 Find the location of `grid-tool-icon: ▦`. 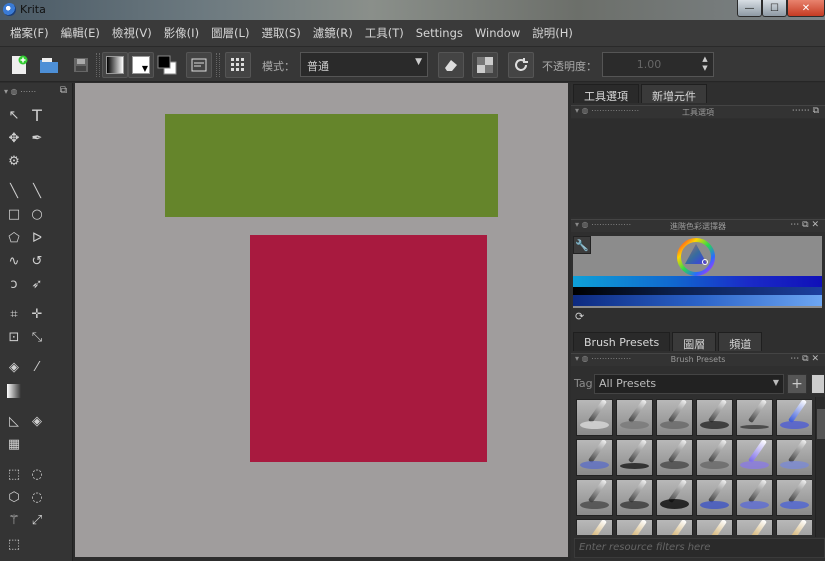

grid-tool-icon: ▦ is located at coordinates (14, 444).